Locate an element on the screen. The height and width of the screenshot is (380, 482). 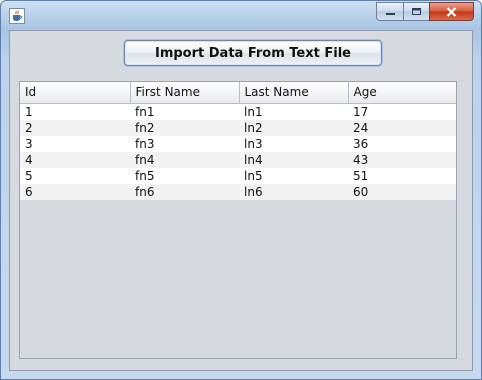
table-row: 5 fn5 ln5 51 is located at coordinates (238, 175).